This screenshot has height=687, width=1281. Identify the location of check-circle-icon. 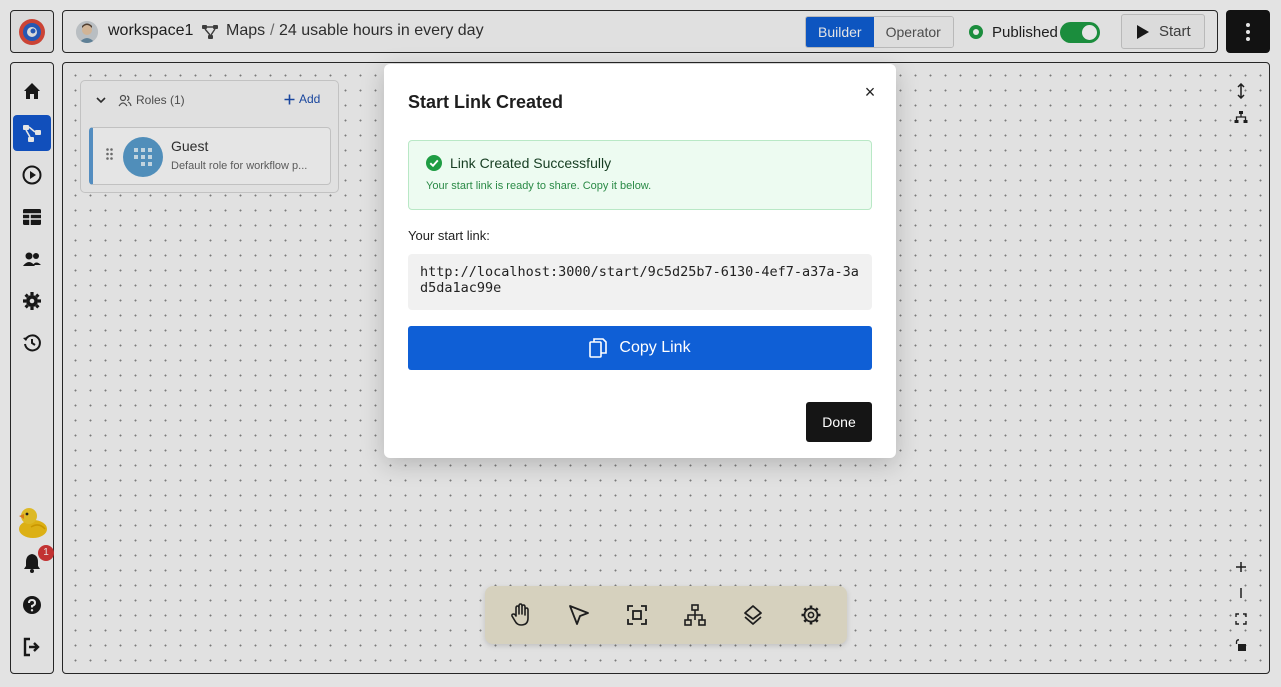
(434, 163).